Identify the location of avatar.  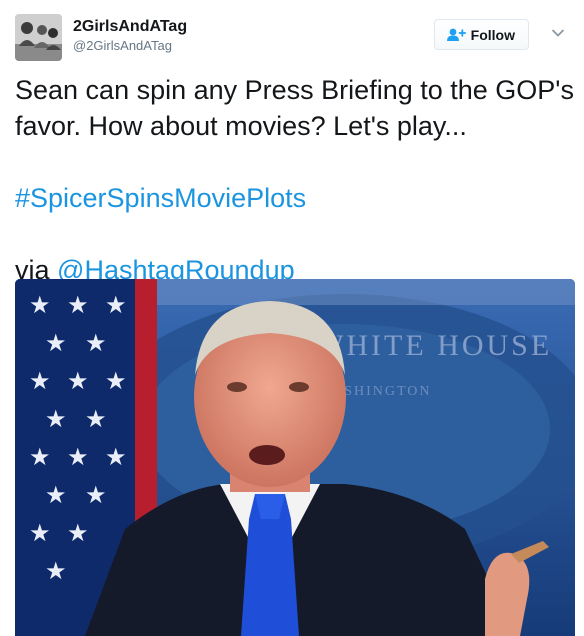
(38, 37).